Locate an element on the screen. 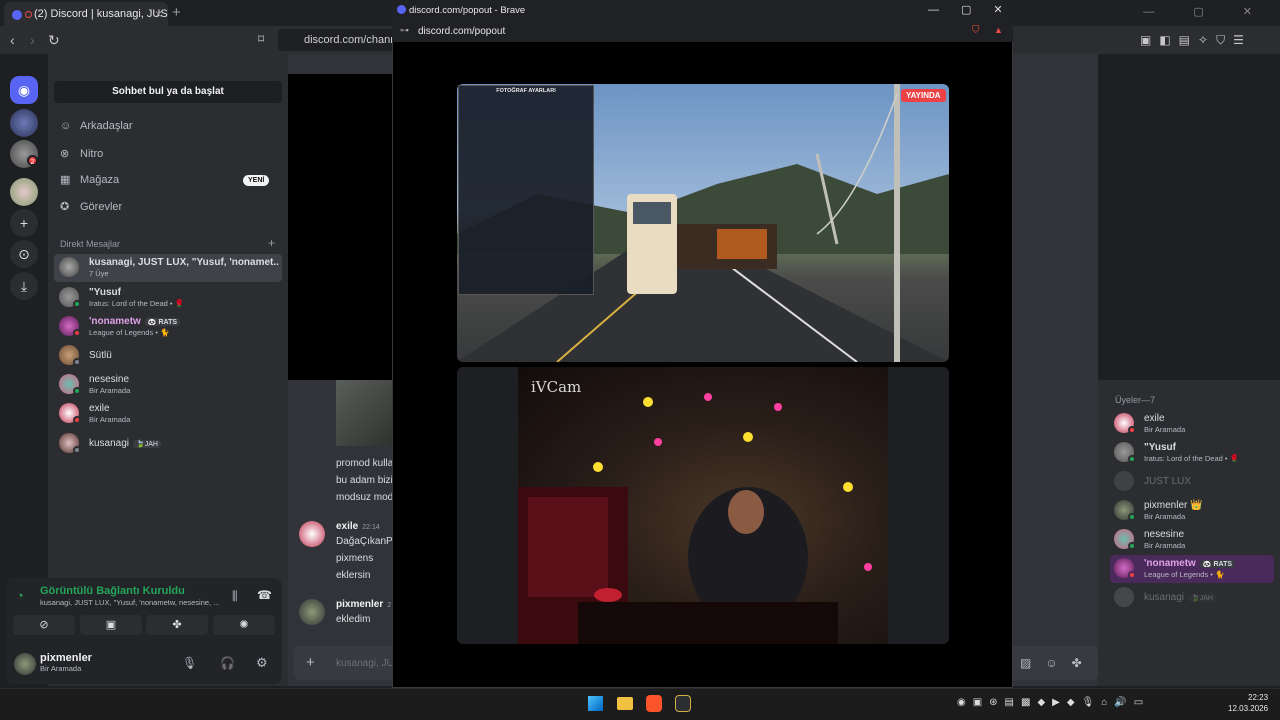  member-item: nesesine Bir Aramada is located at coordinates (1193, 540).